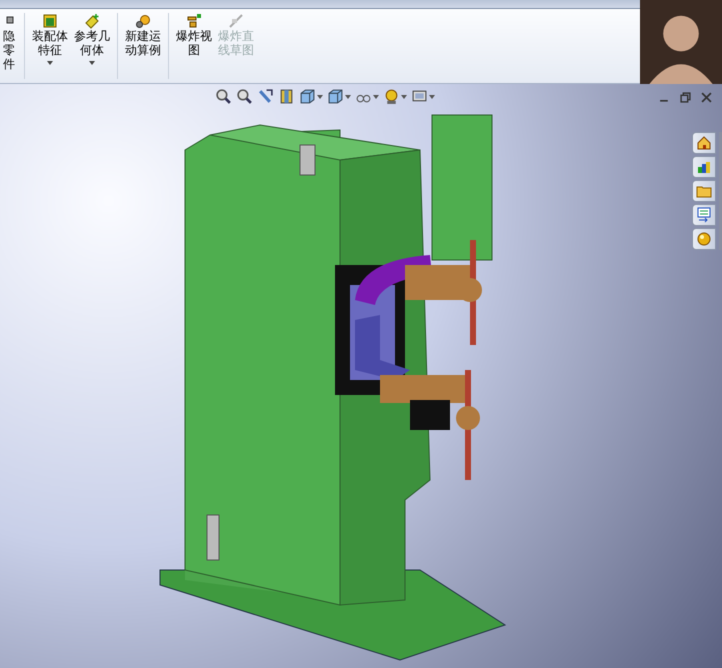  I want to click on ribbon-button: 隐 零 件, so click(9, 40).